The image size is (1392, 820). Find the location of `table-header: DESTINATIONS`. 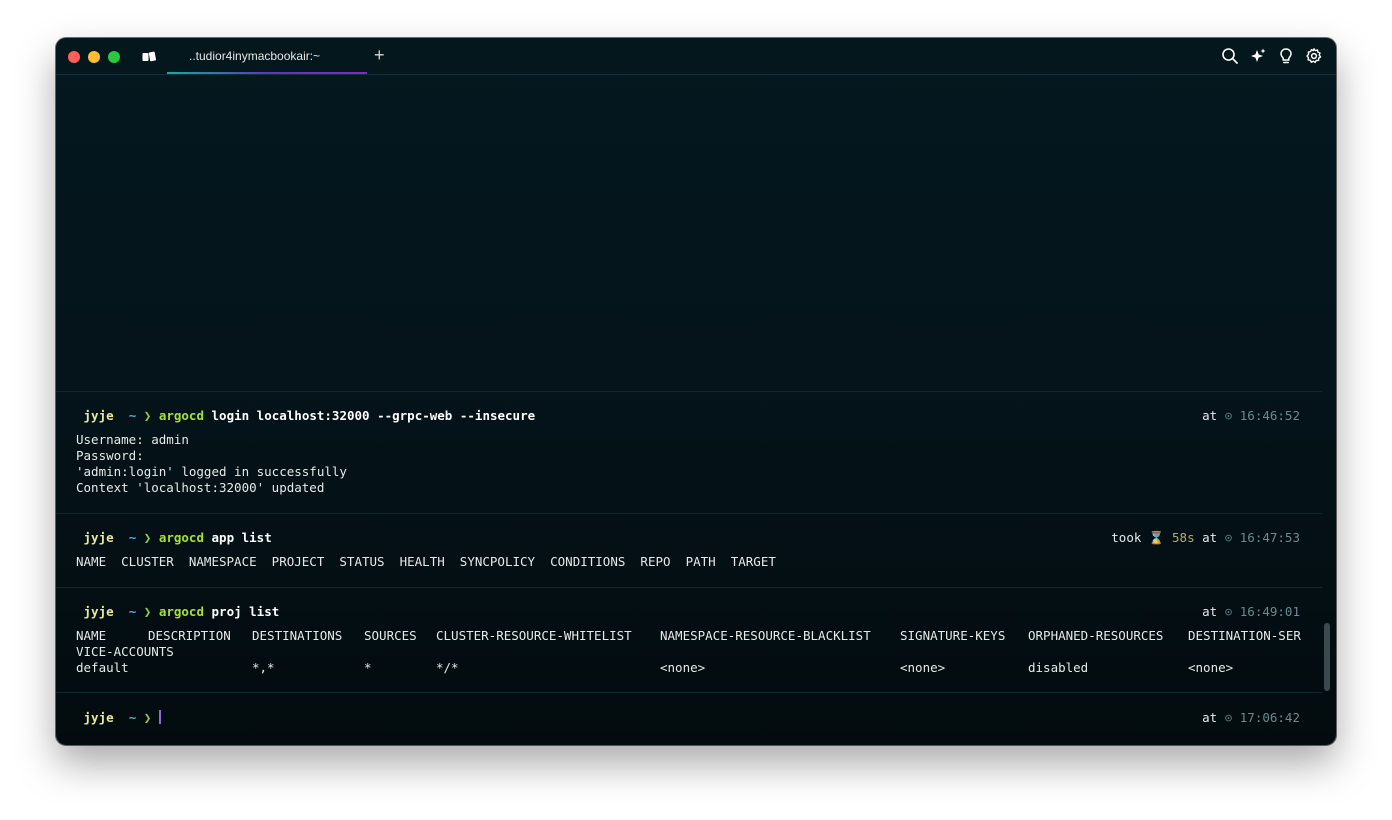

table-header: DESTINATIONS is located at coordinates (297, 635).